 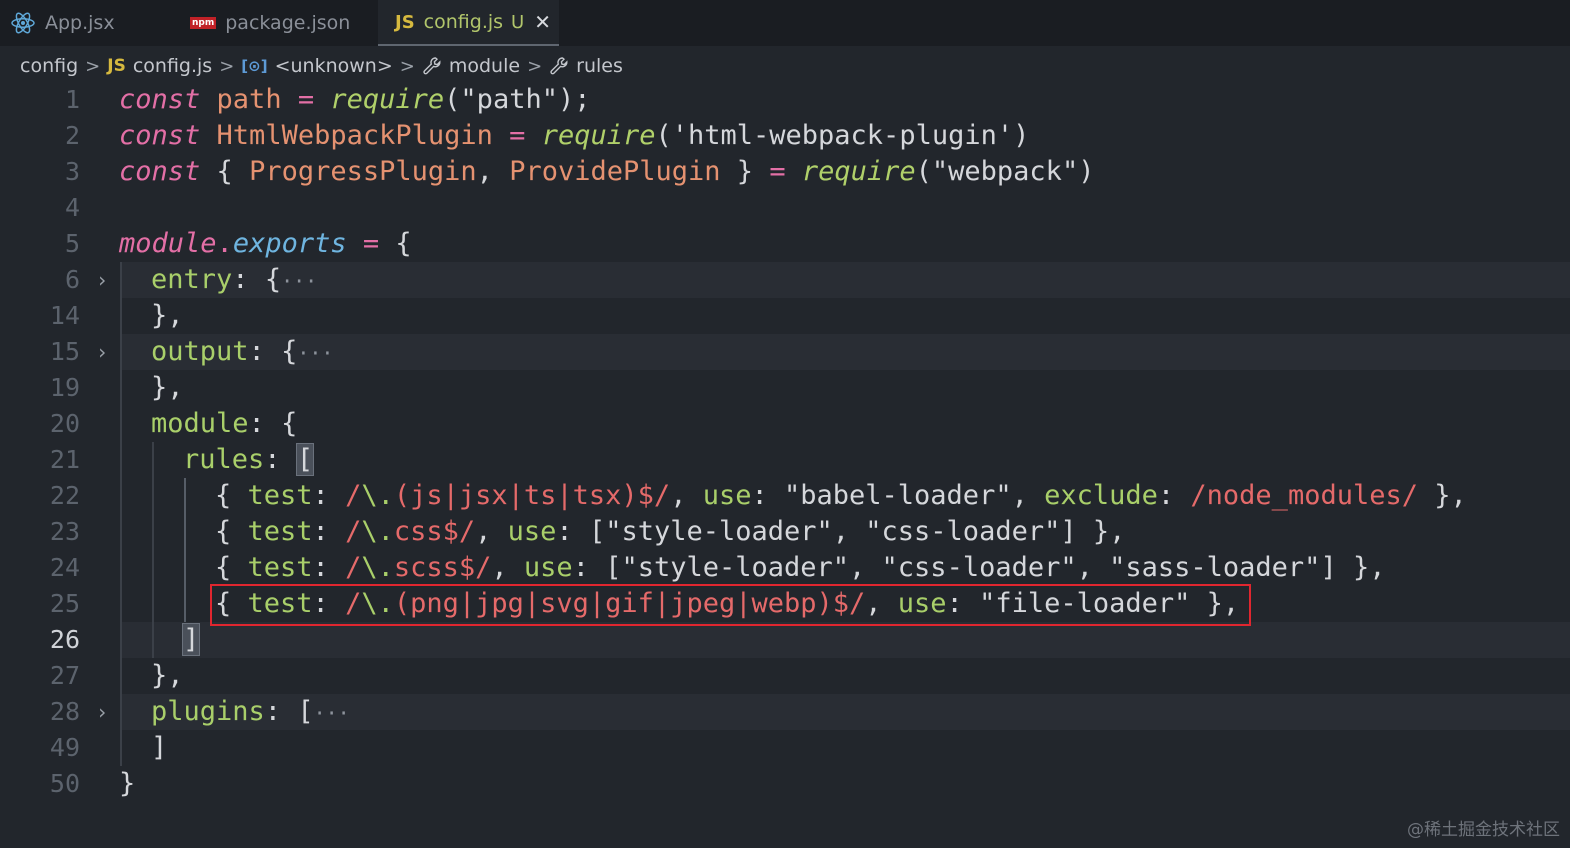 I want to click on tab-config-js: JS config.js U ✕, so click(x=468, y=23).